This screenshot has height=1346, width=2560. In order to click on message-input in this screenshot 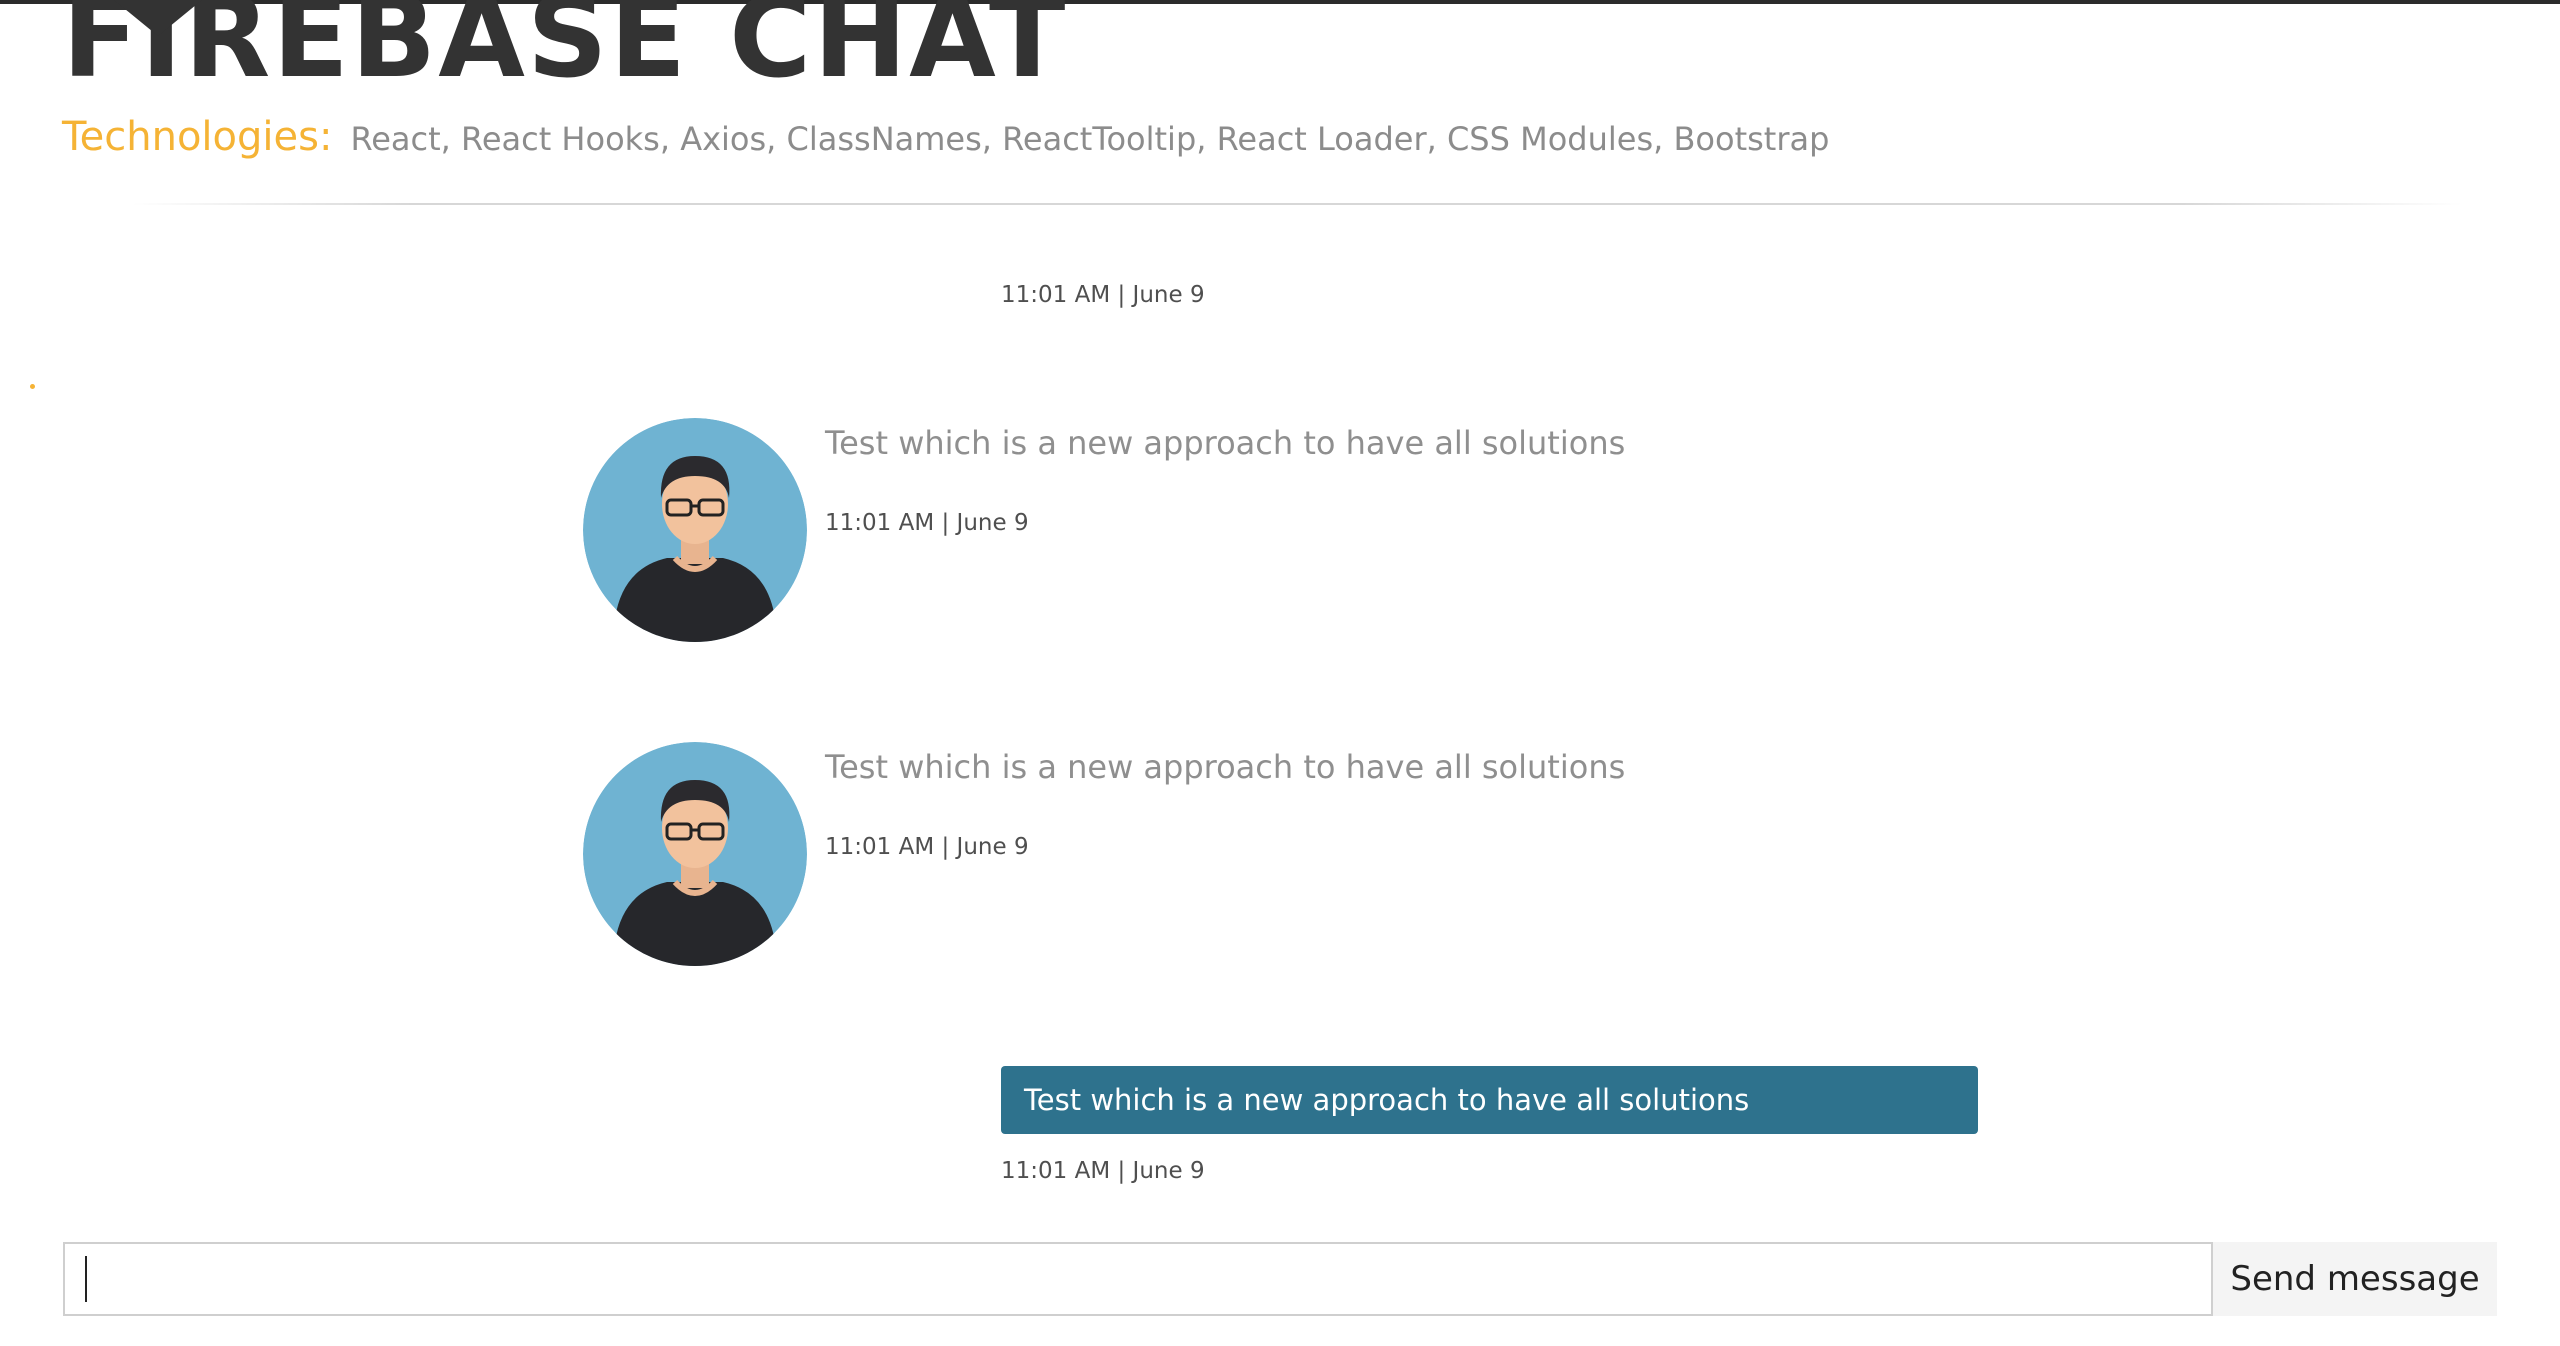, I will do `click(1138, 1279)`.